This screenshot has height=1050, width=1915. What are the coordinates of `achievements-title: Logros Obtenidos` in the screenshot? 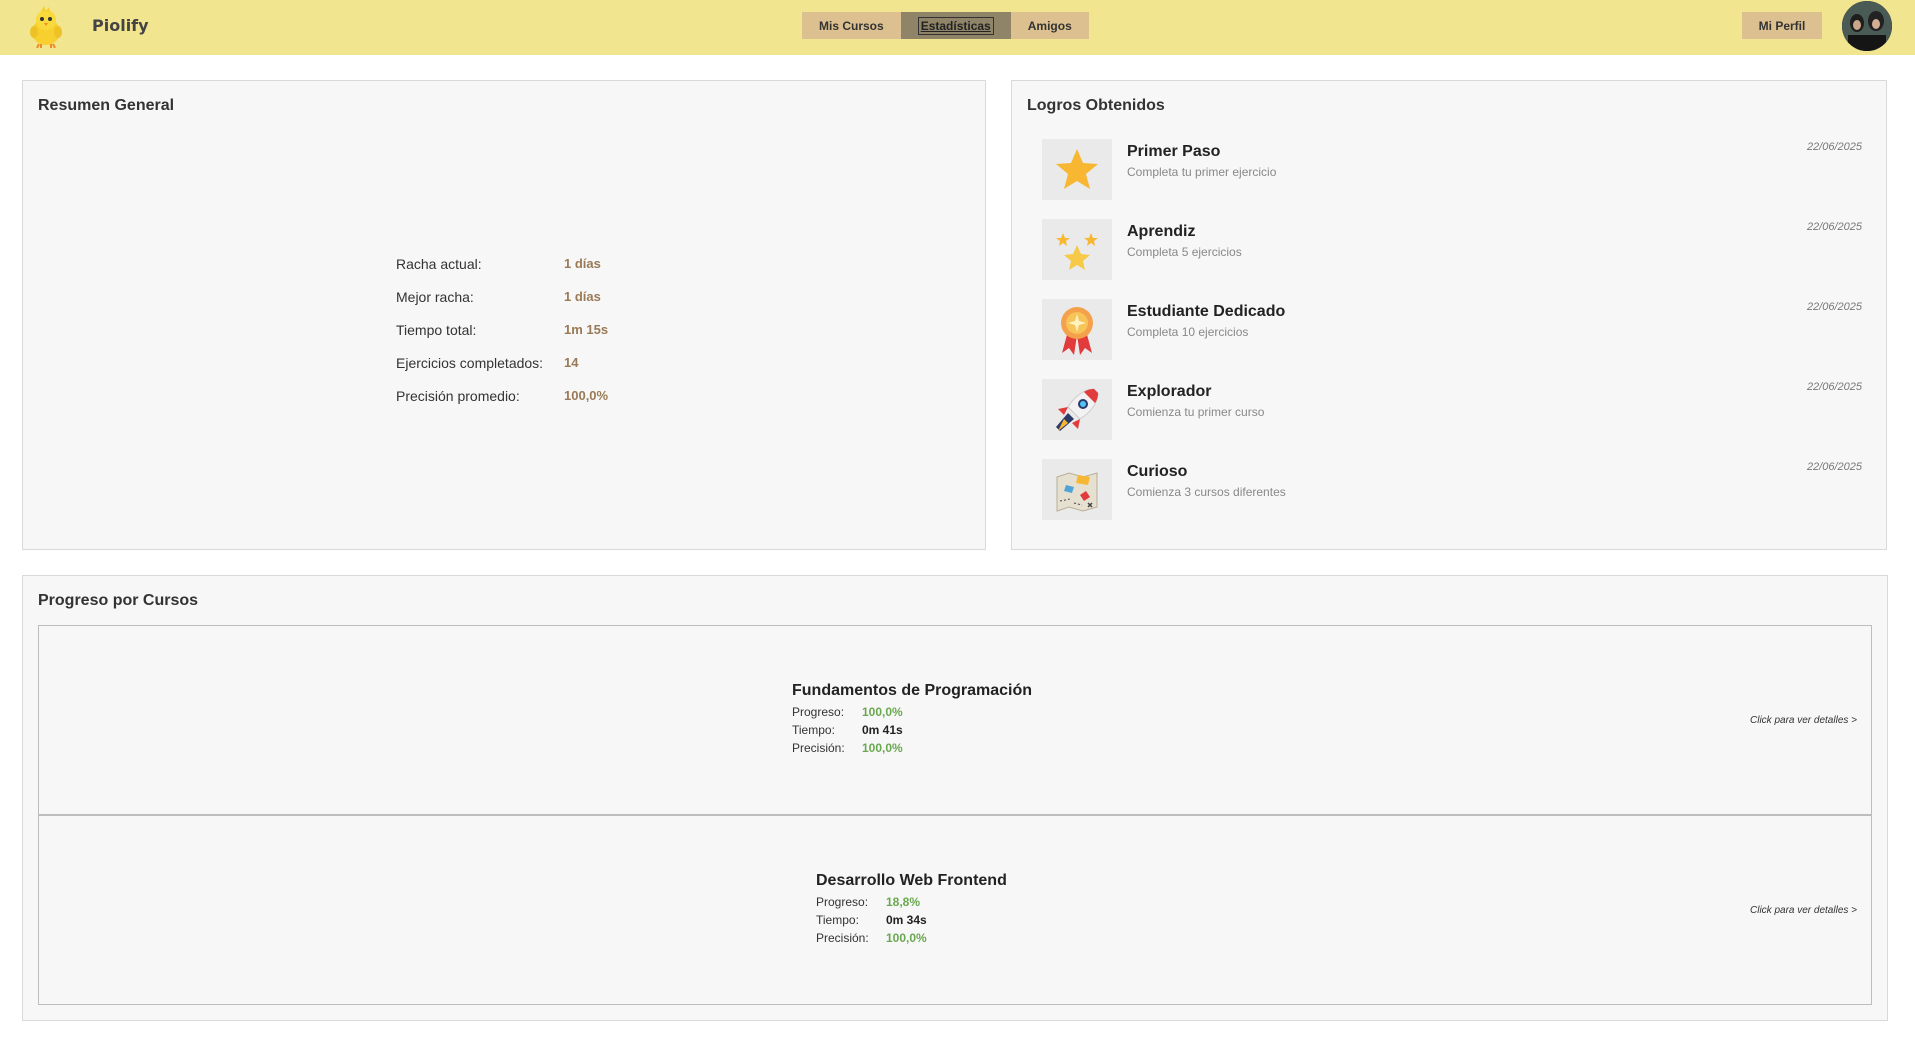 It's located at (1096, 105).